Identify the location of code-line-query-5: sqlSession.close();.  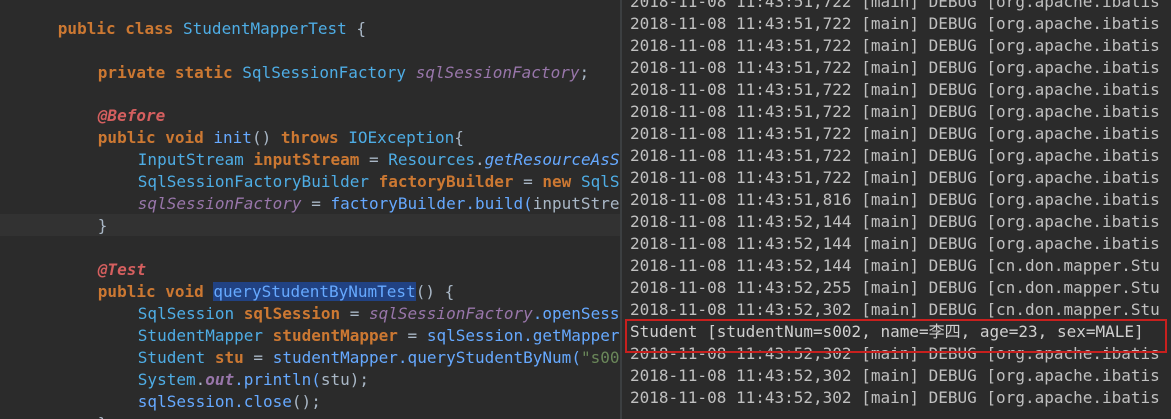
(200, 390).